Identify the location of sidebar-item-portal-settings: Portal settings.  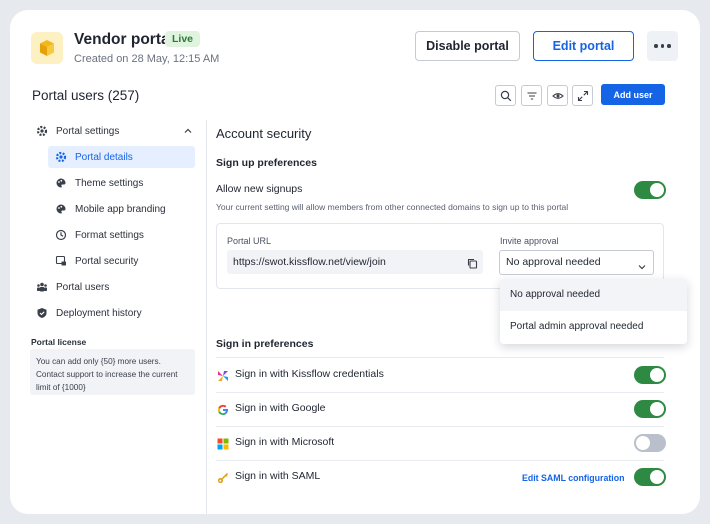
(115, 131).